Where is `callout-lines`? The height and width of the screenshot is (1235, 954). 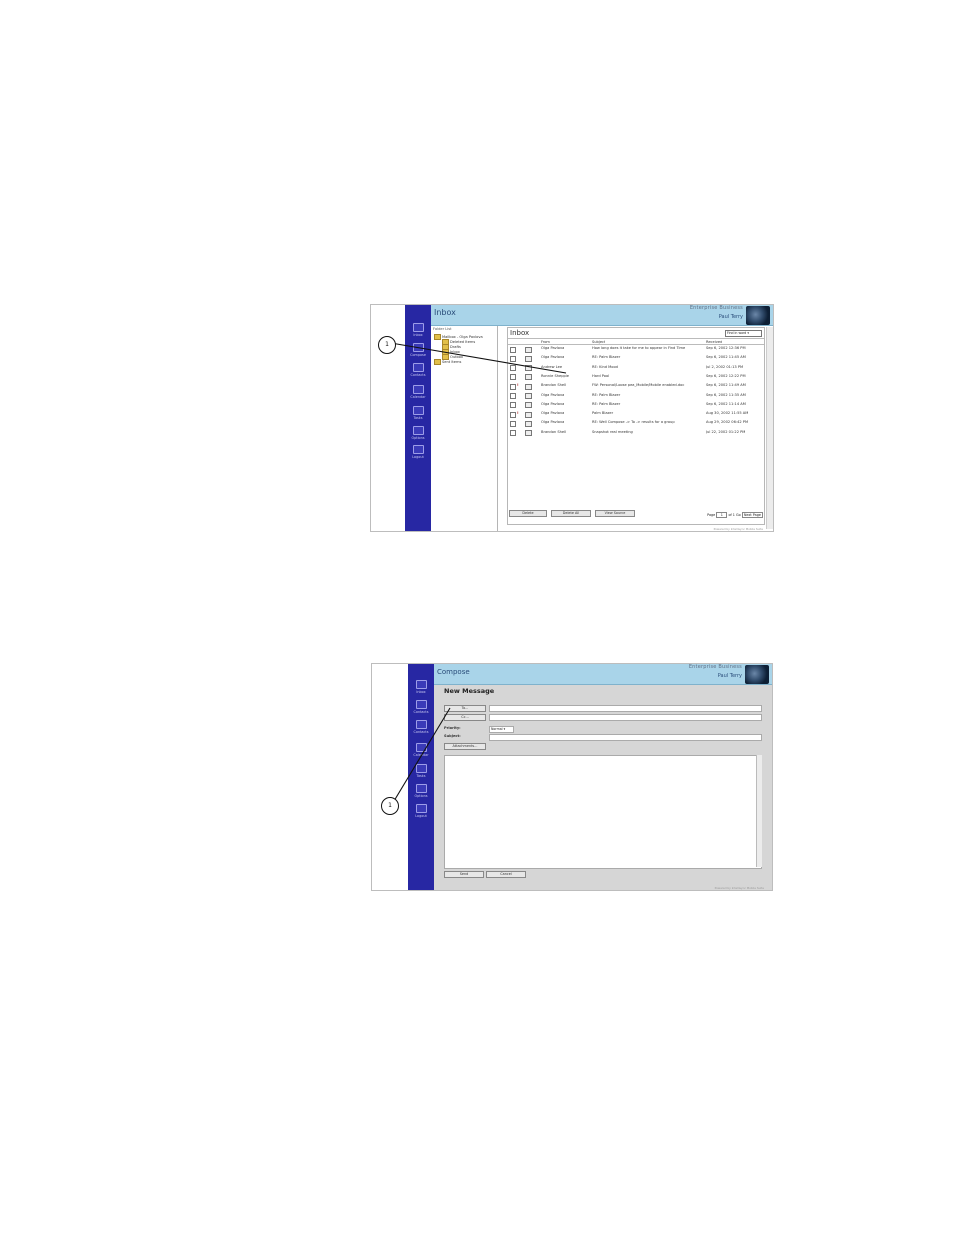
callout-lines is located at coordinates (478, 572).